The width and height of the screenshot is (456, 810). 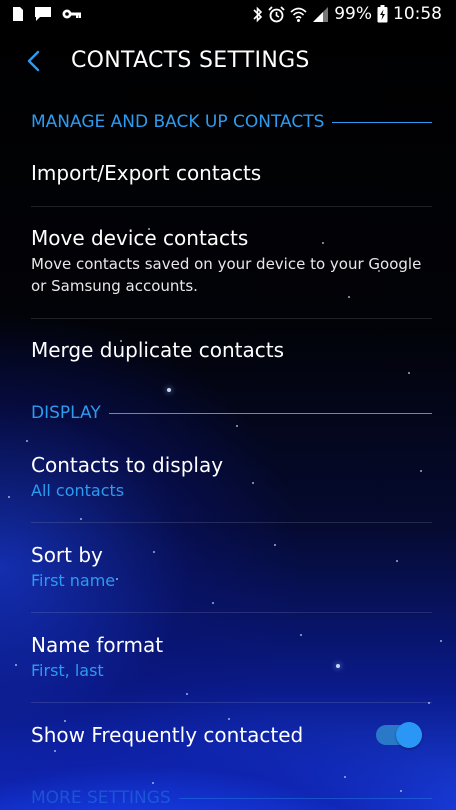 I want to click on bluetooth-icon, so click(x=258, y=14).